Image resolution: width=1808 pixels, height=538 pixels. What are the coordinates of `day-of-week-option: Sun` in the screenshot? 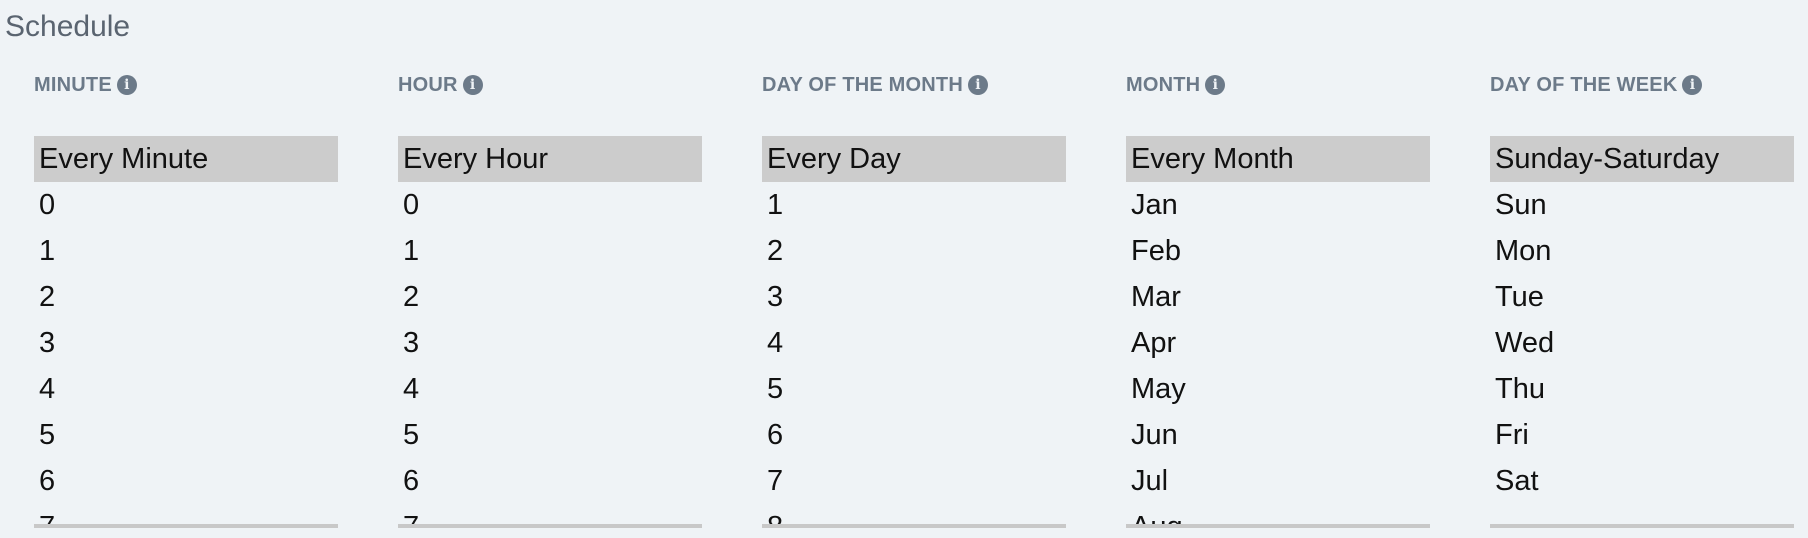 It's located at (1642, 205).